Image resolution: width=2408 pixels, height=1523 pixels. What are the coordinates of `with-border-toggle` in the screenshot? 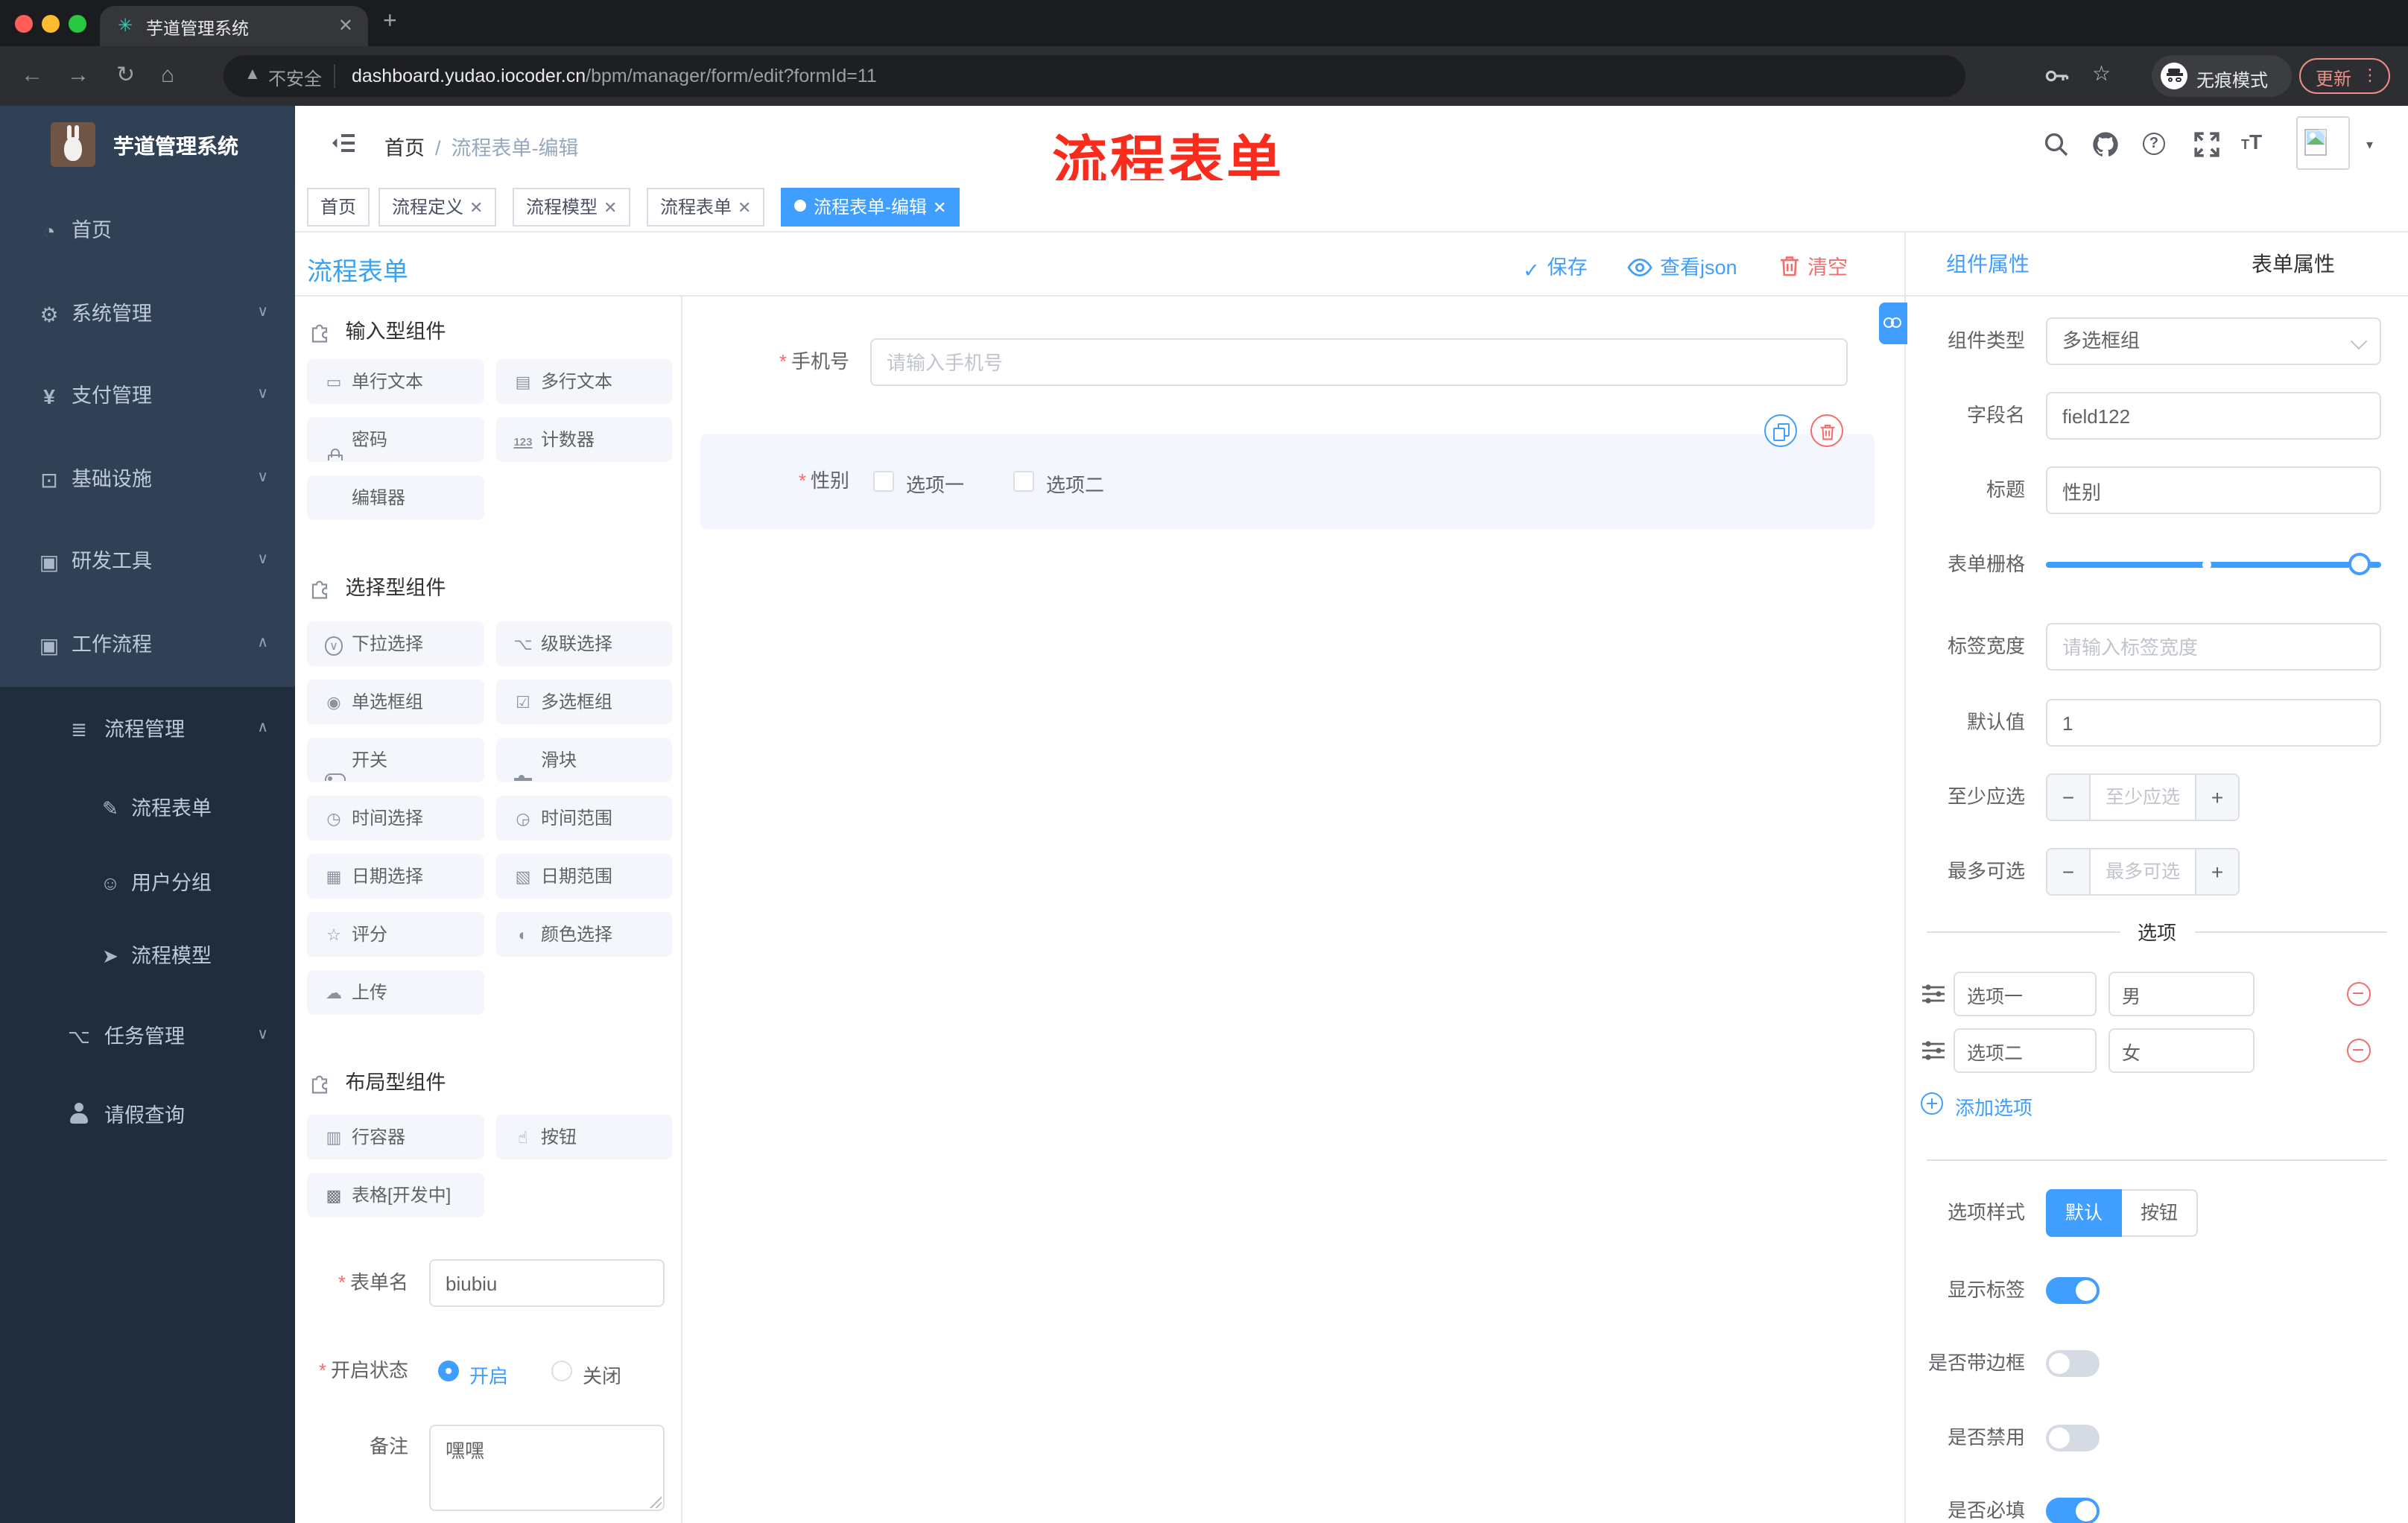 It's located at (2073, 1364).